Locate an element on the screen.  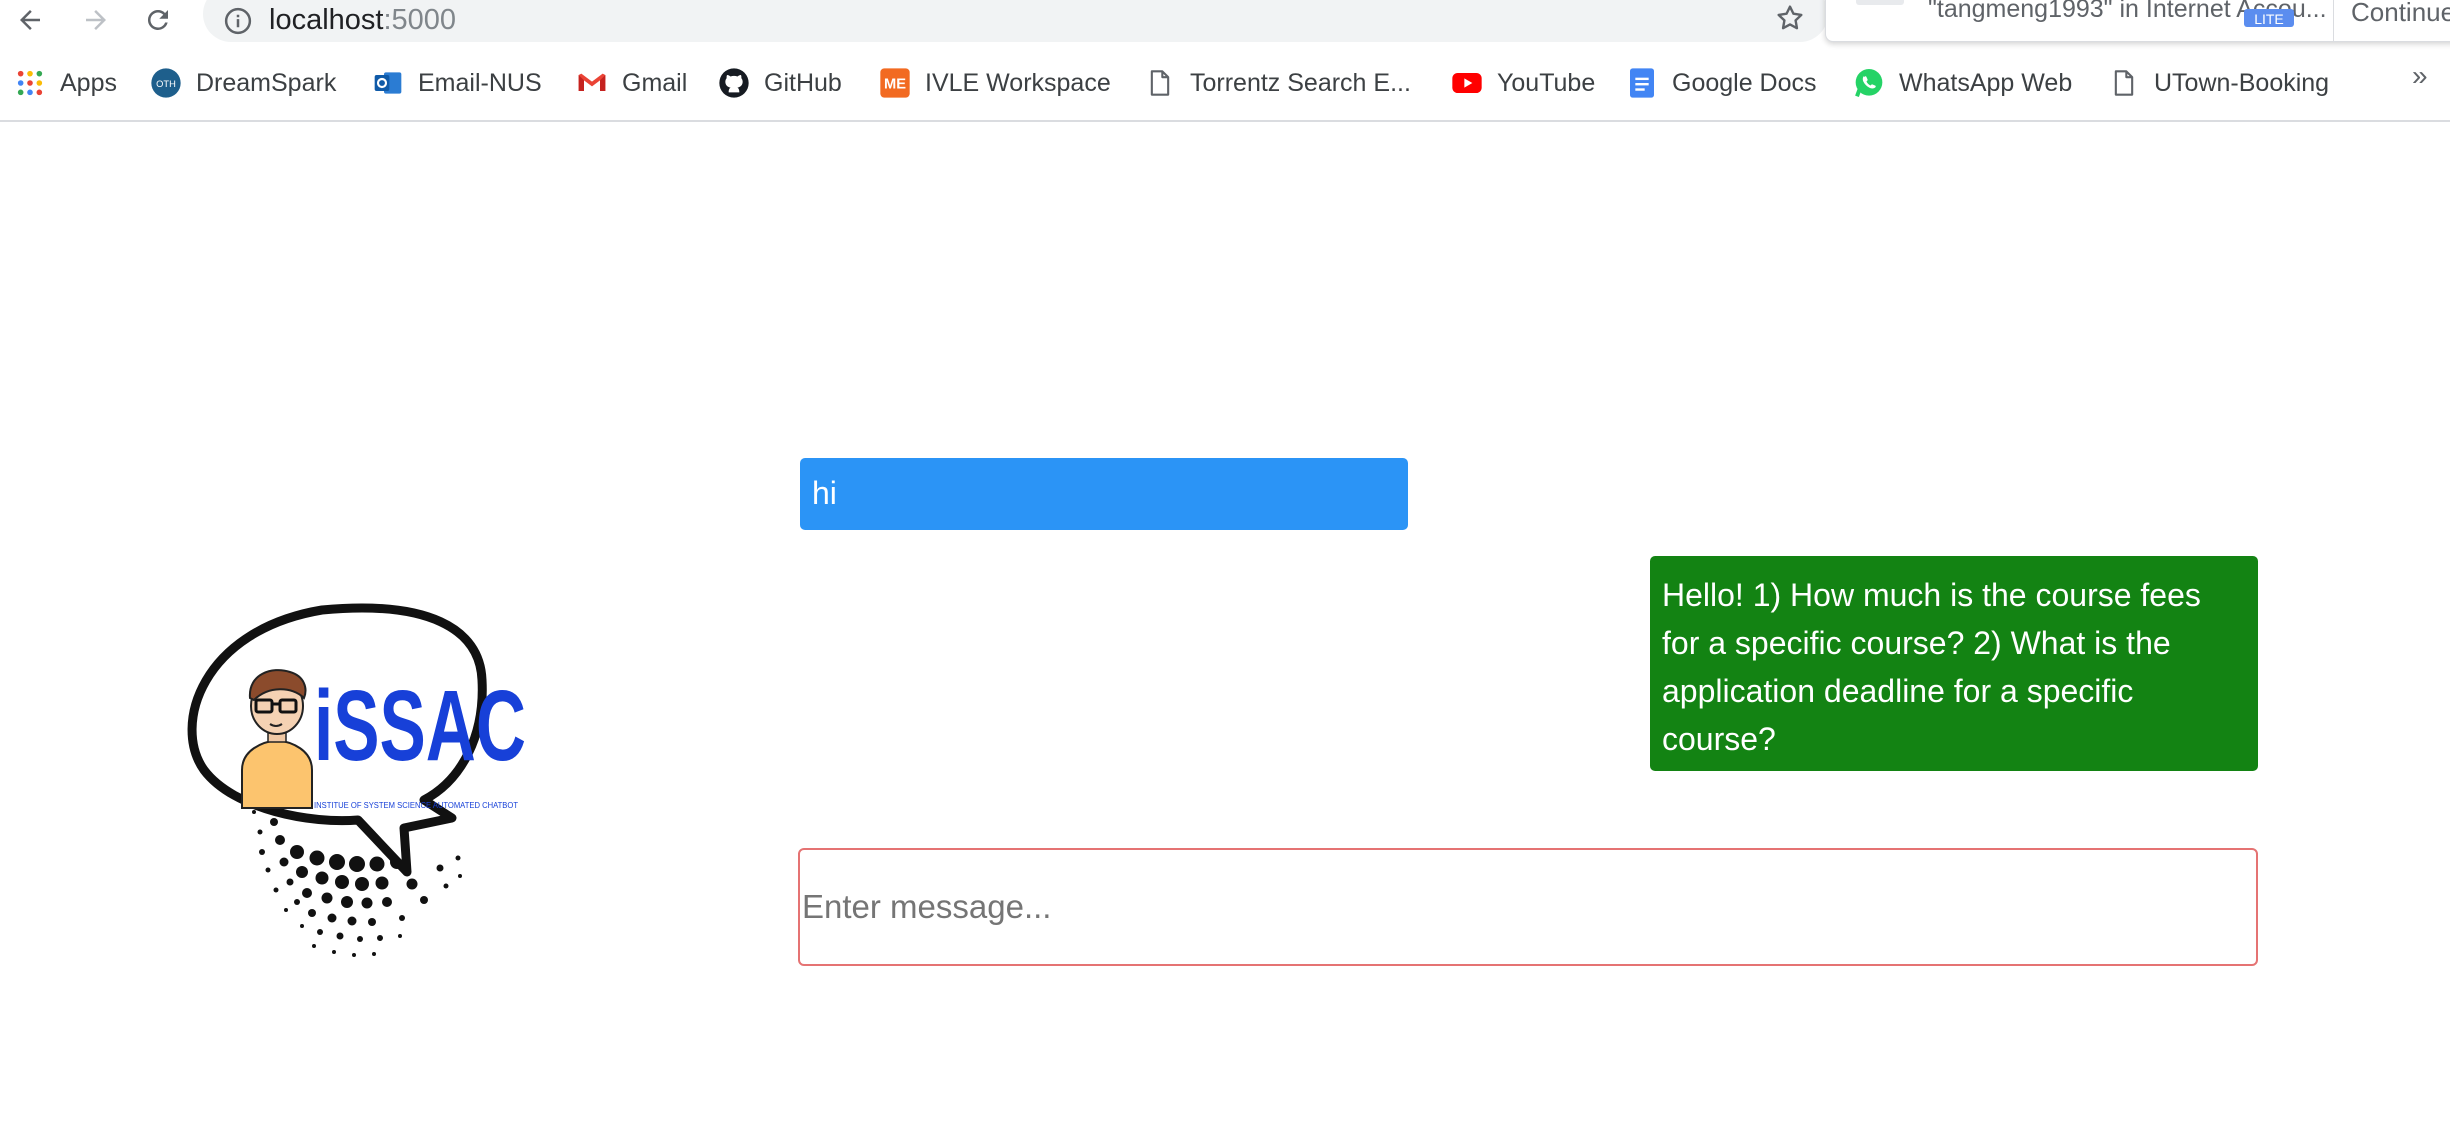
bookmark-label: WhatsApp Web is located at coordinates (1986, 82).